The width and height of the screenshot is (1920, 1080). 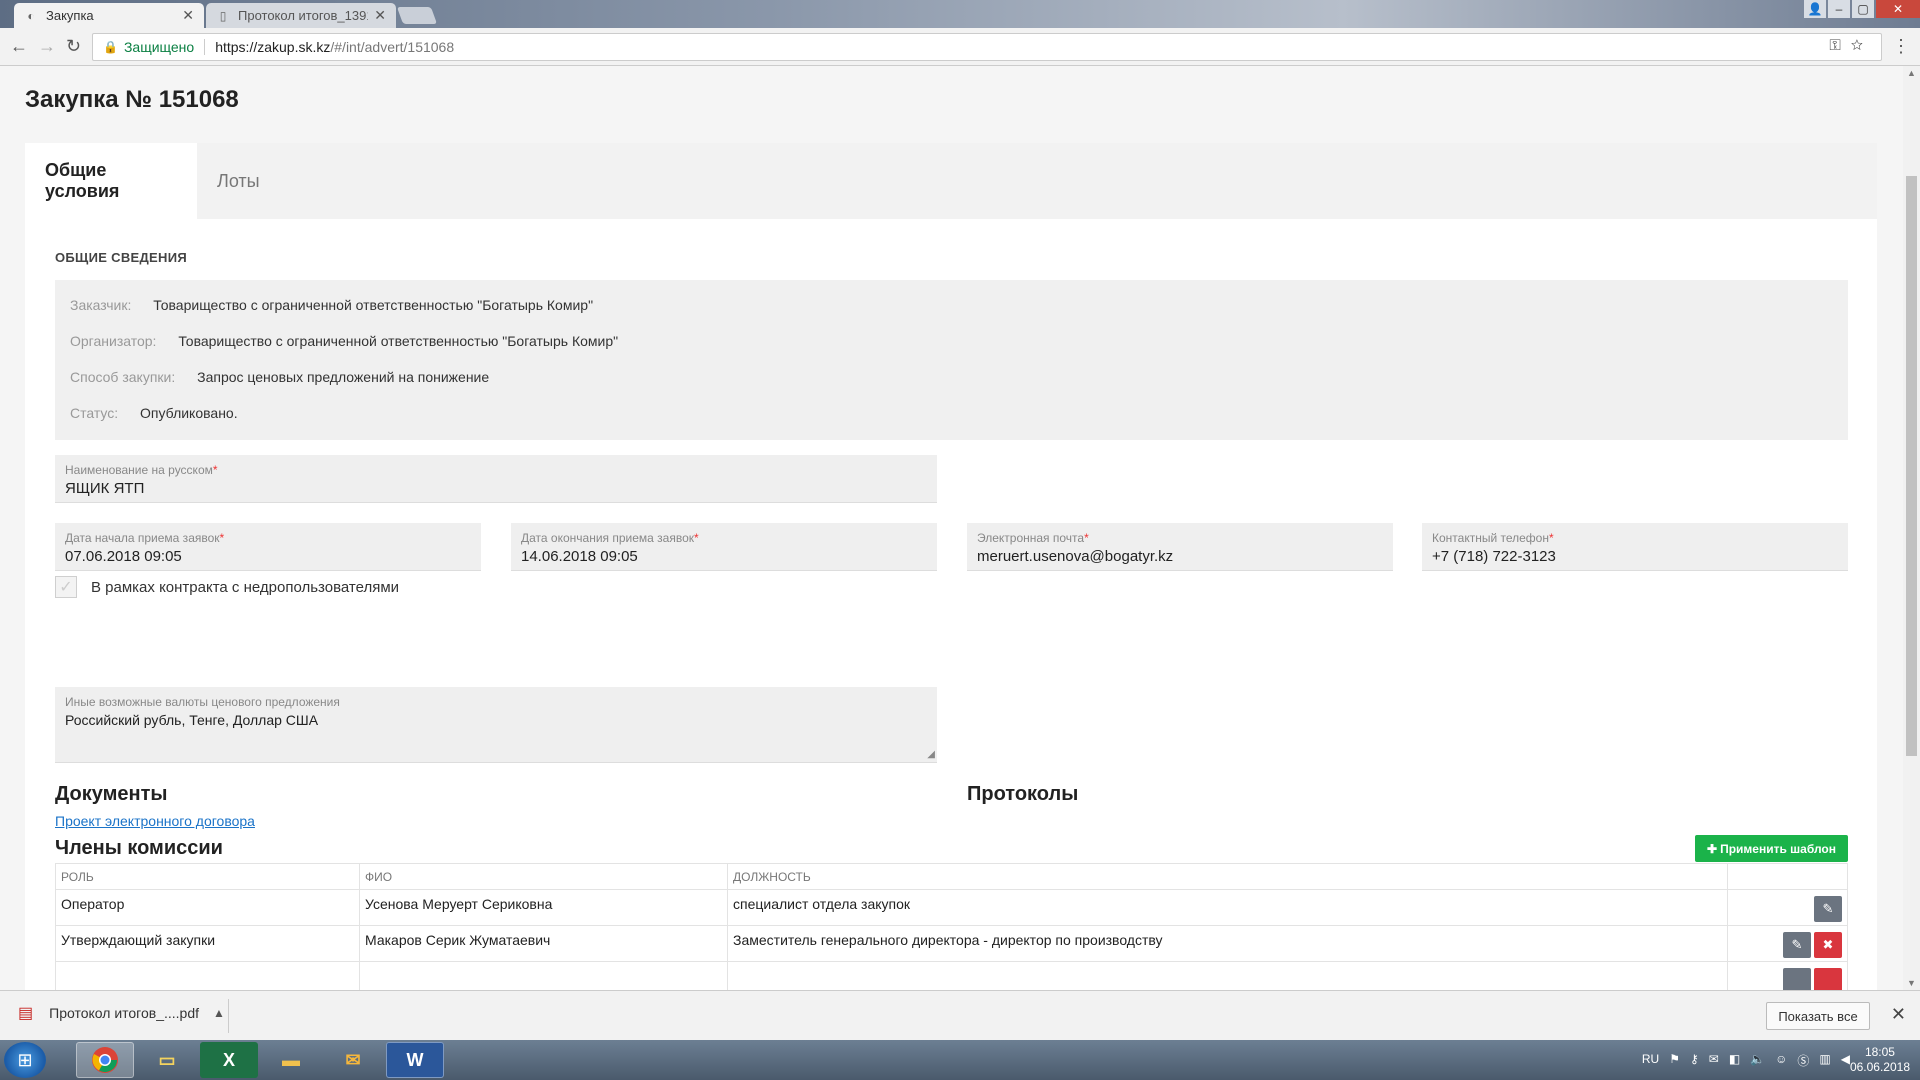 What do you see at coordinates (141, 470) in the screenshot?
I see `field-label: Наименование на русском*` at bounding box center [141, 470].